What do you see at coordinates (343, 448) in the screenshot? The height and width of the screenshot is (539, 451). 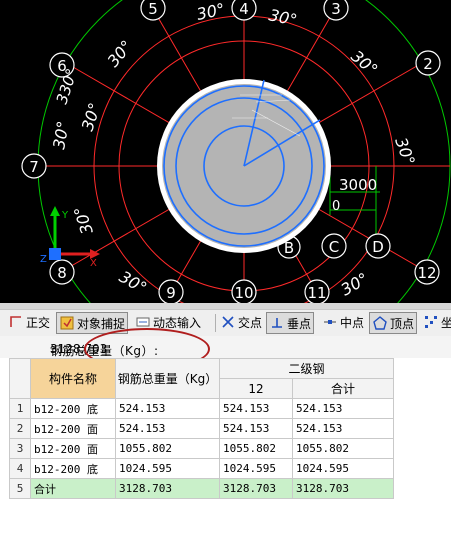 I see `cell-sum: 1055.802` at bounding box center [343, 448].